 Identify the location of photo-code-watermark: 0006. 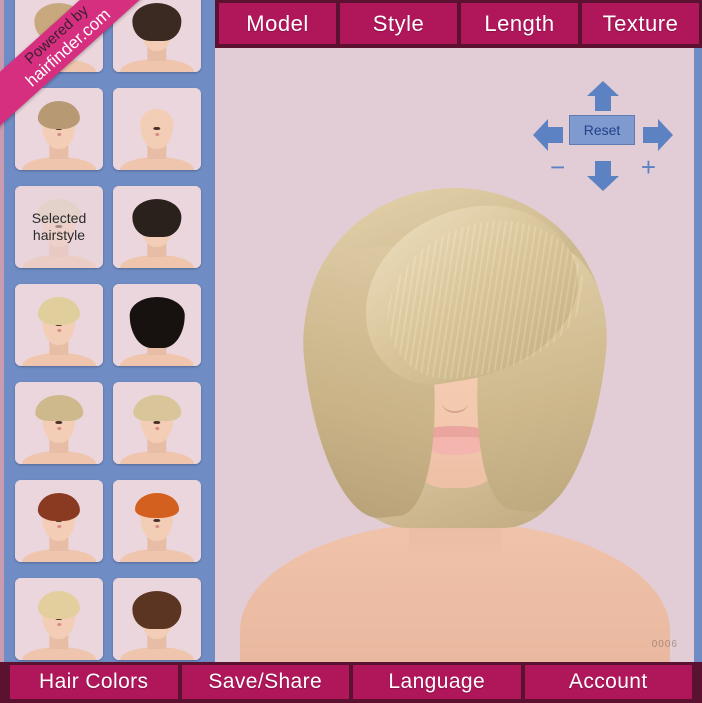
(664, 644).